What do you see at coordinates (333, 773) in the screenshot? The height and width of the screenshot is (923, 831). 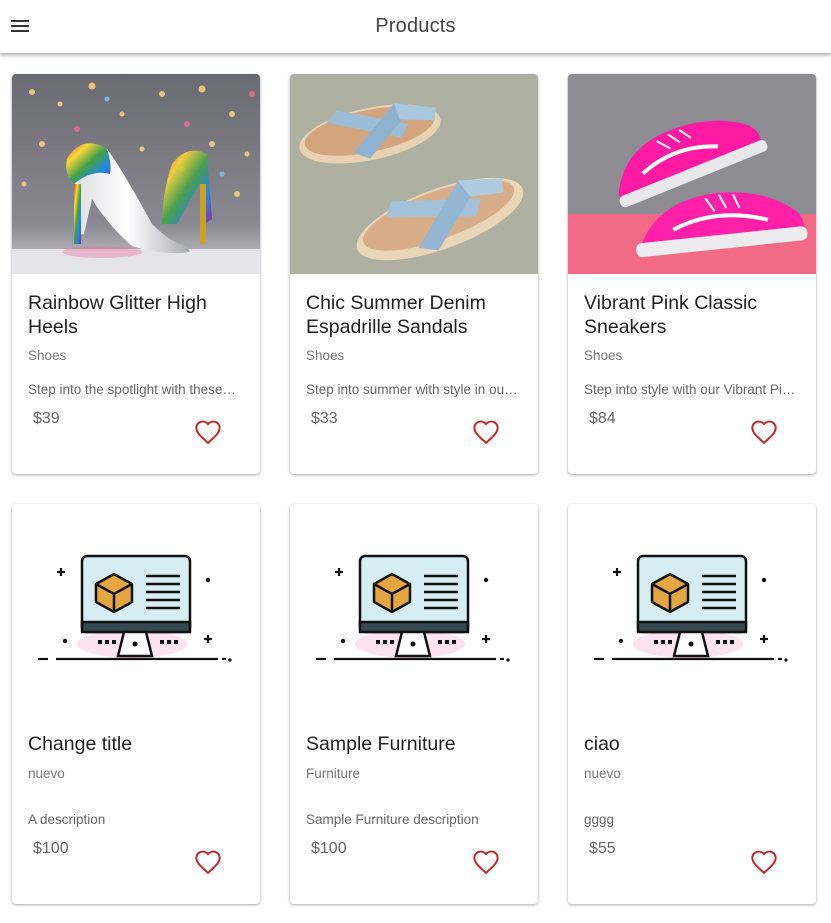 I see `product-category: Furniture` at bounding box center [333, 773].